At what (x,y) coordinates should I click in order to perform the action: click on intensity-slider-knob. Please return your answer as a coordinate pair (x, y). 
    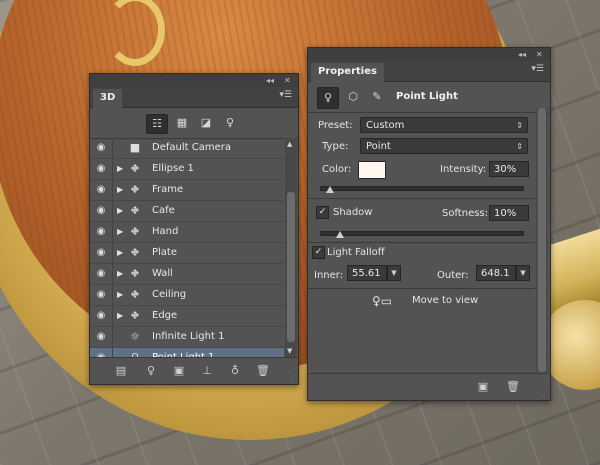
    Looking at the image, I should click on (330, 189).